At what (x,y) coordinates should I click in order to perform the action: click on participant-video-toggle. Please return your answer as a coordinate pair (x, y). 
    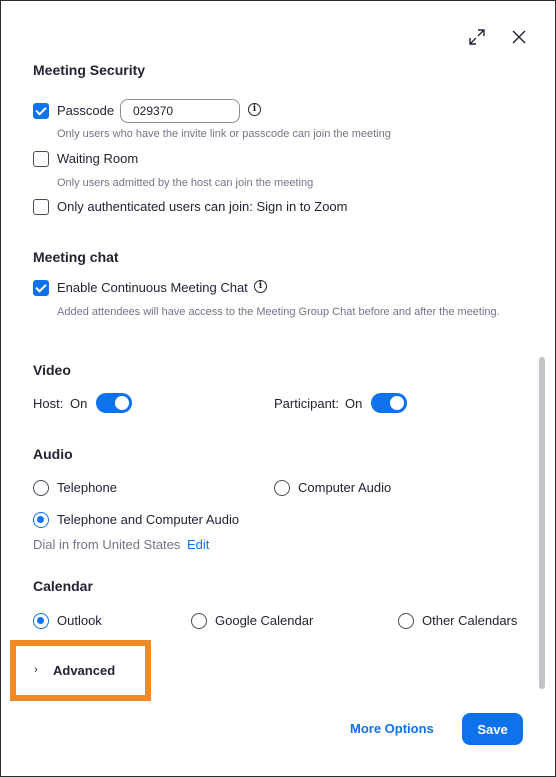
    Looking at the image, I should click on (389, 403).